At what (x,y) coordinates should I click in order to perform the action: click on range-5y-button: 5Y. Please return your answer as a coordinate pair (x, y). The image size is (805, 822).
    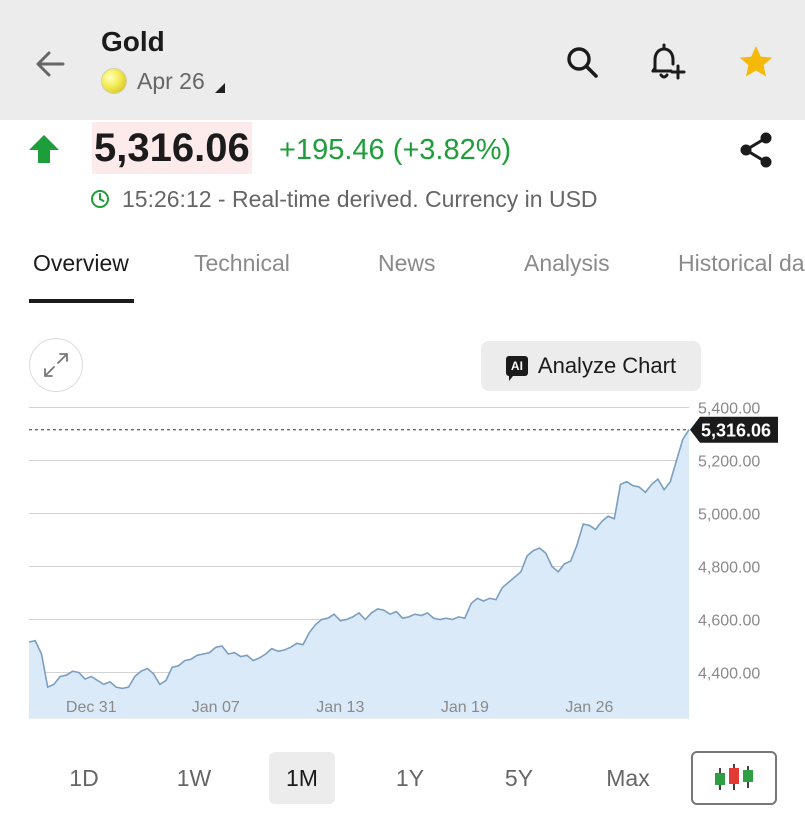
    Looking at the image, I should click on (519, 778).